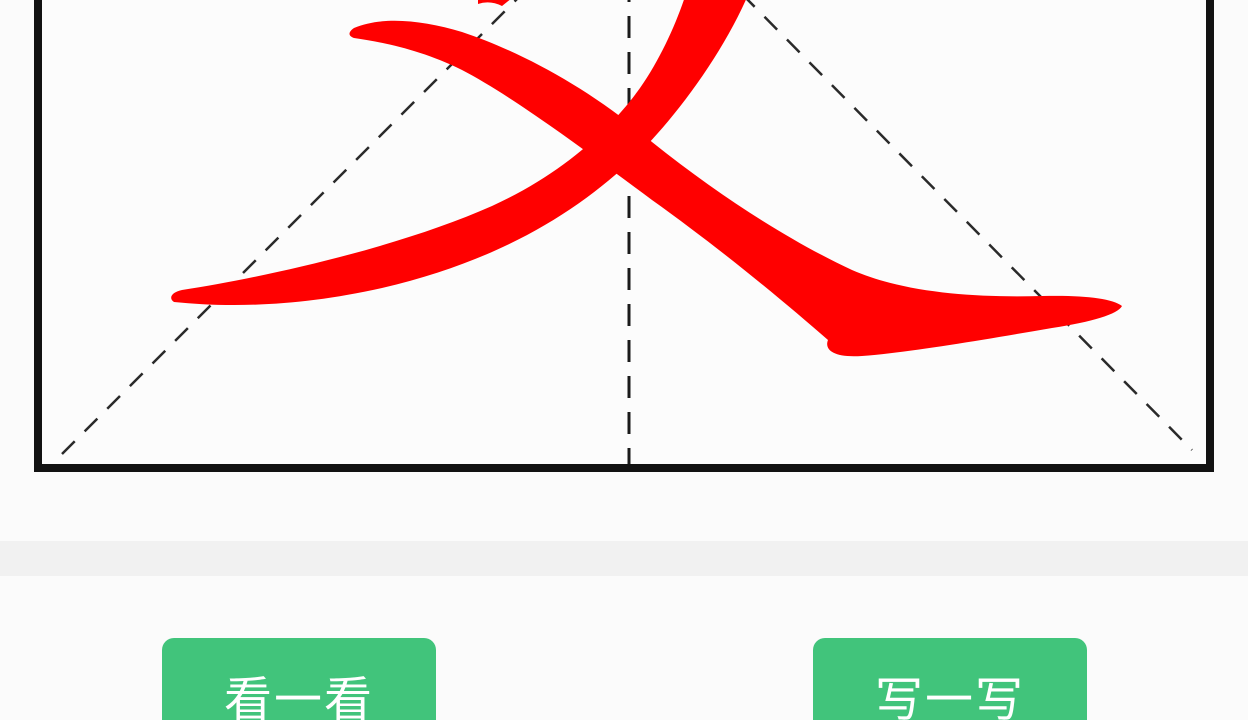  I want to click on dot-stroke, so click(494, 3).